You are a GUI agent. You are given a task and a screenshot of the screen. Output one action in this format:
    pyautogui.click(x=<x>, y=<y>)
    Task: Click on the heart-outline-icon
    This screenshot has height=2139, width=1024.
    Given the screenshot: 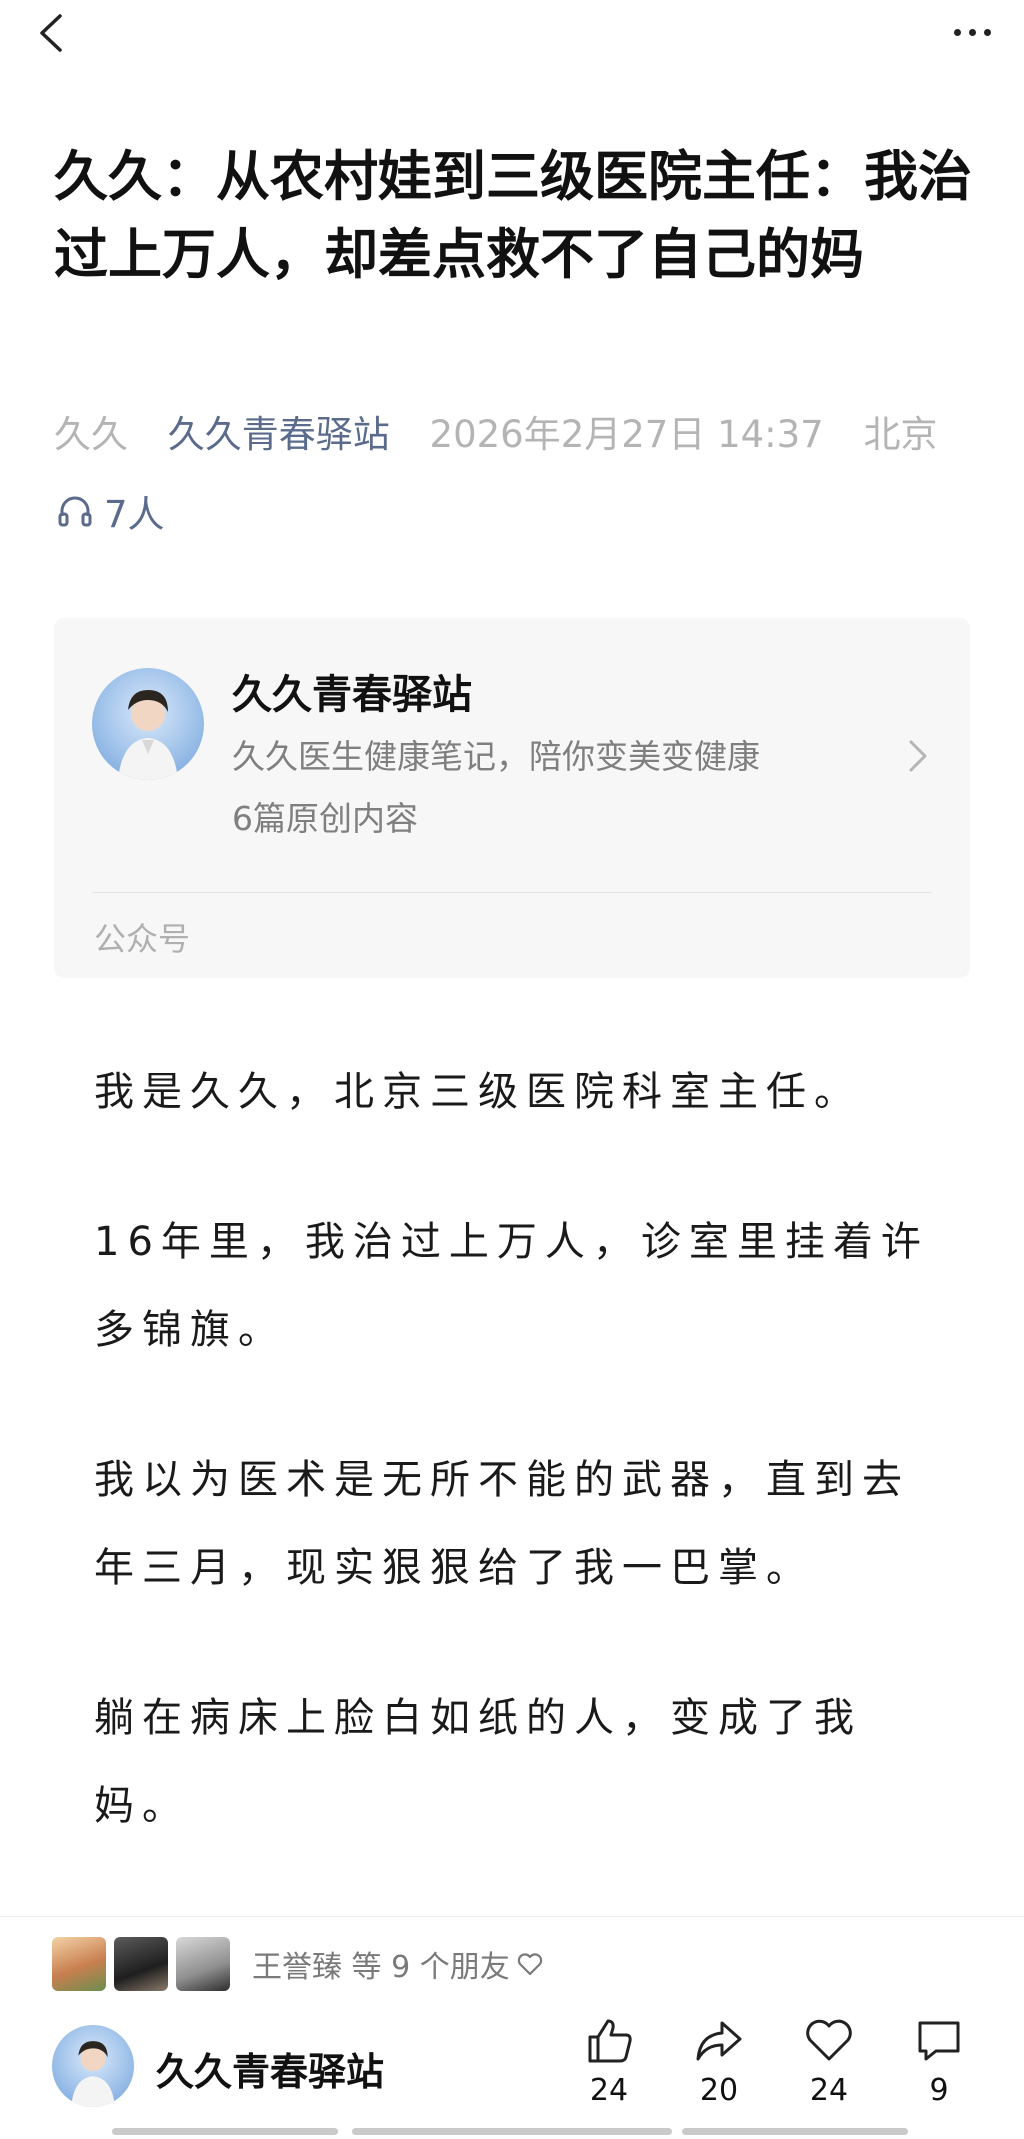 What is the action you would take?
    pyautogui.click(x=529, y=1964)
    